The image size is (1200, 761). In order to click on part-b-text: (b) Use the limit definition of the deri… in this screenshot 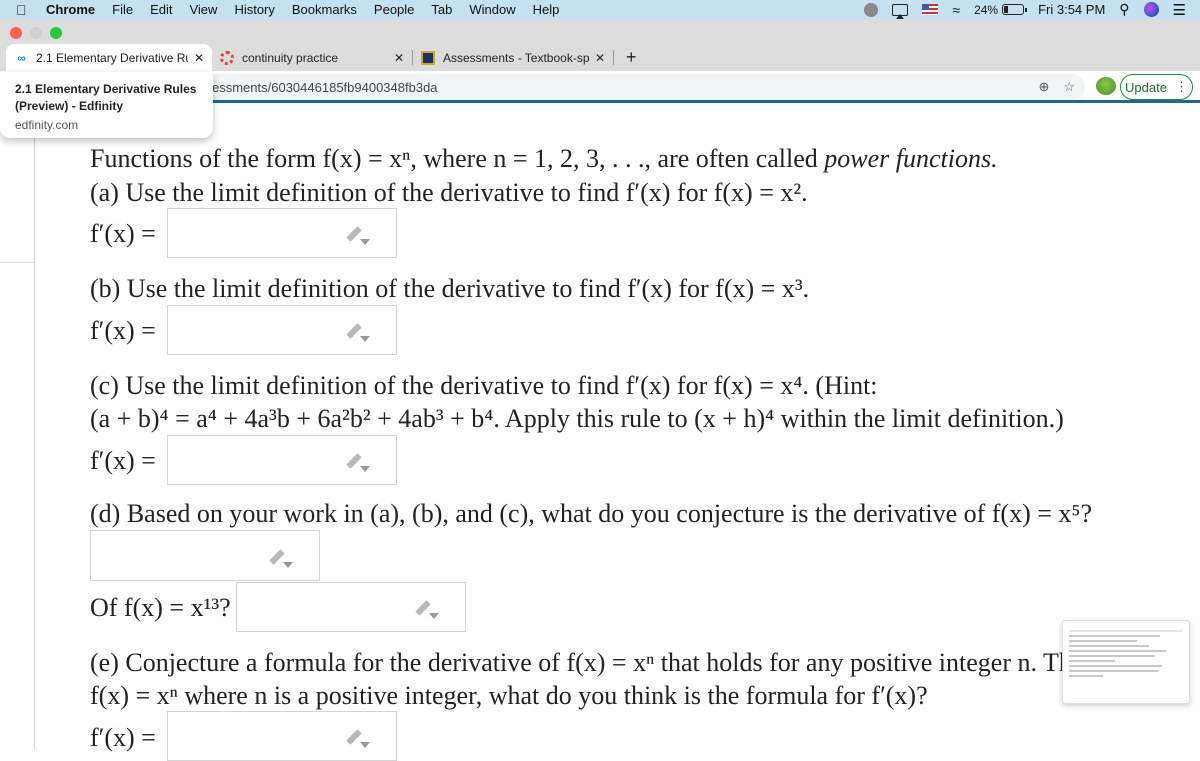, I will do `click(450, 288)`.